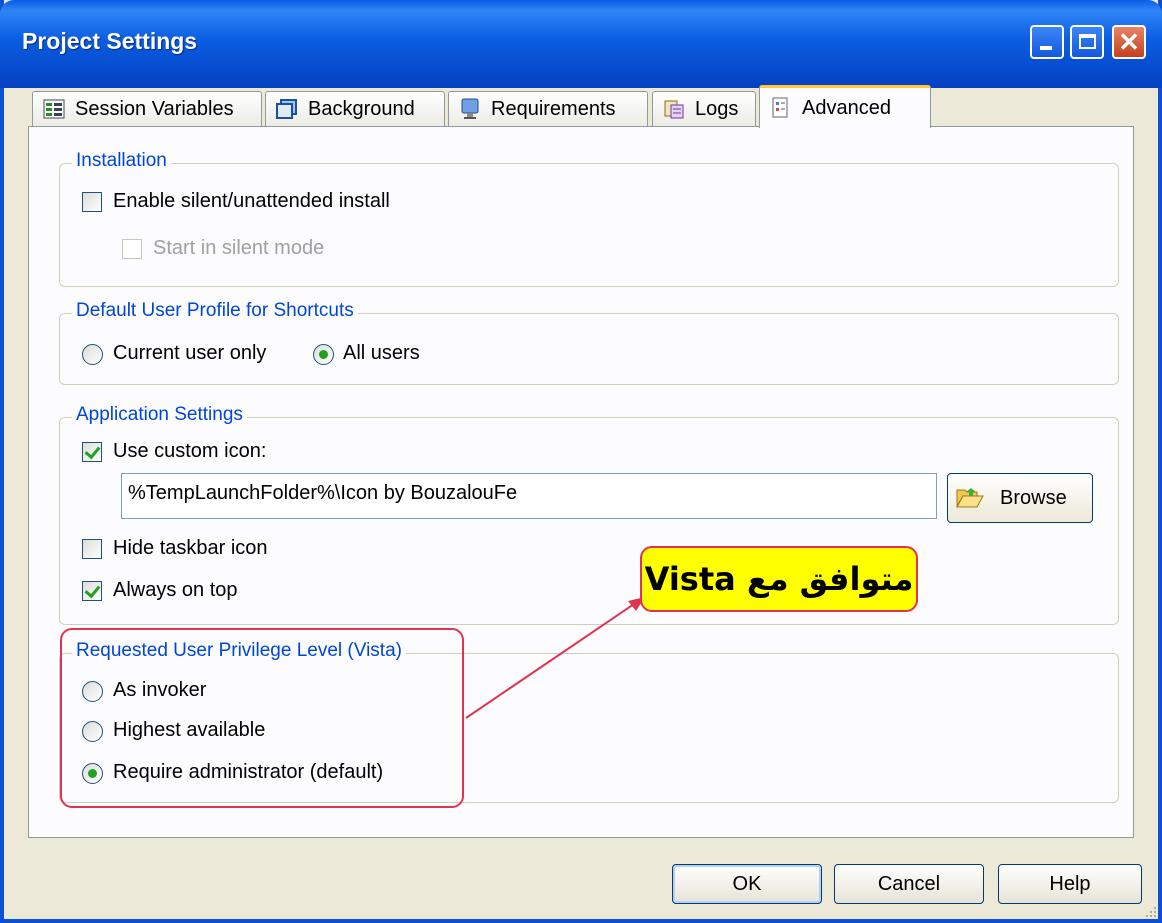  I want to click on hide-taskbar-checkbox, so click(92, 549).